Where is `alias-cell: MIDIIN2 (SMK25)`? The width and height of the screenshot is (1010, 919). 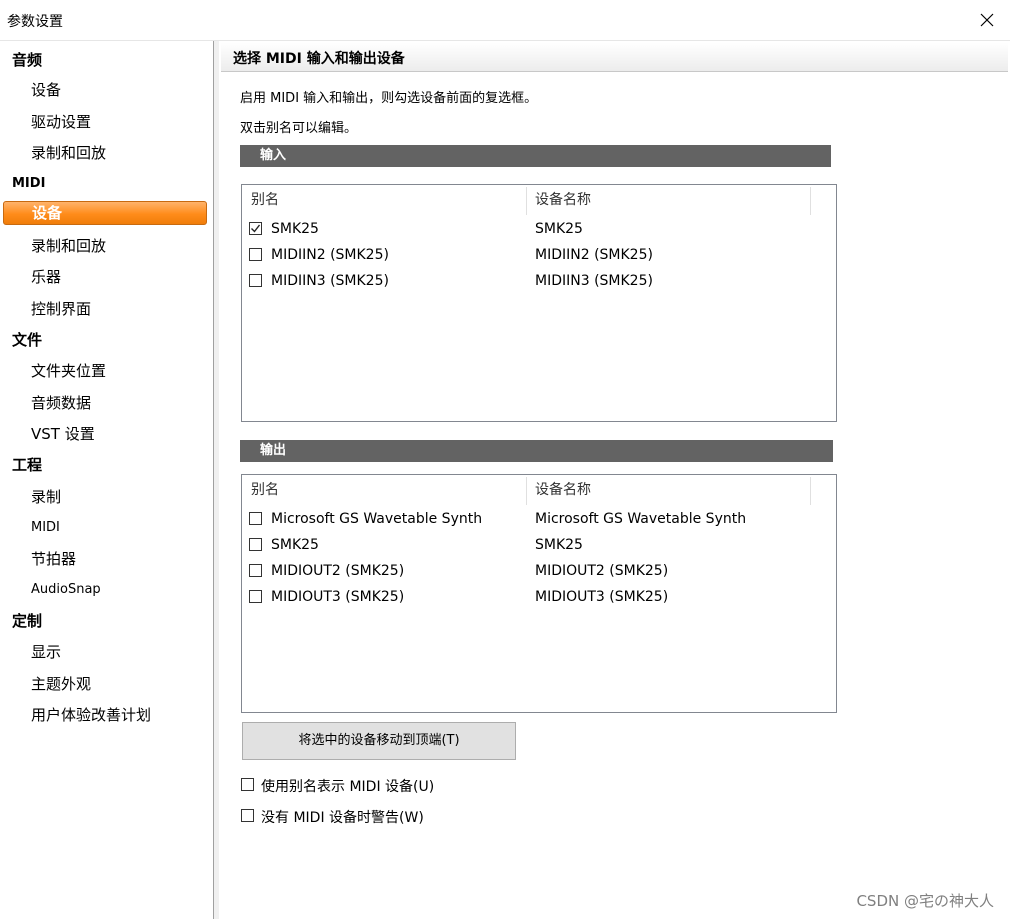
alias-cell: MIDIIN2 (SMK25) is located at coordinates (330, 255).